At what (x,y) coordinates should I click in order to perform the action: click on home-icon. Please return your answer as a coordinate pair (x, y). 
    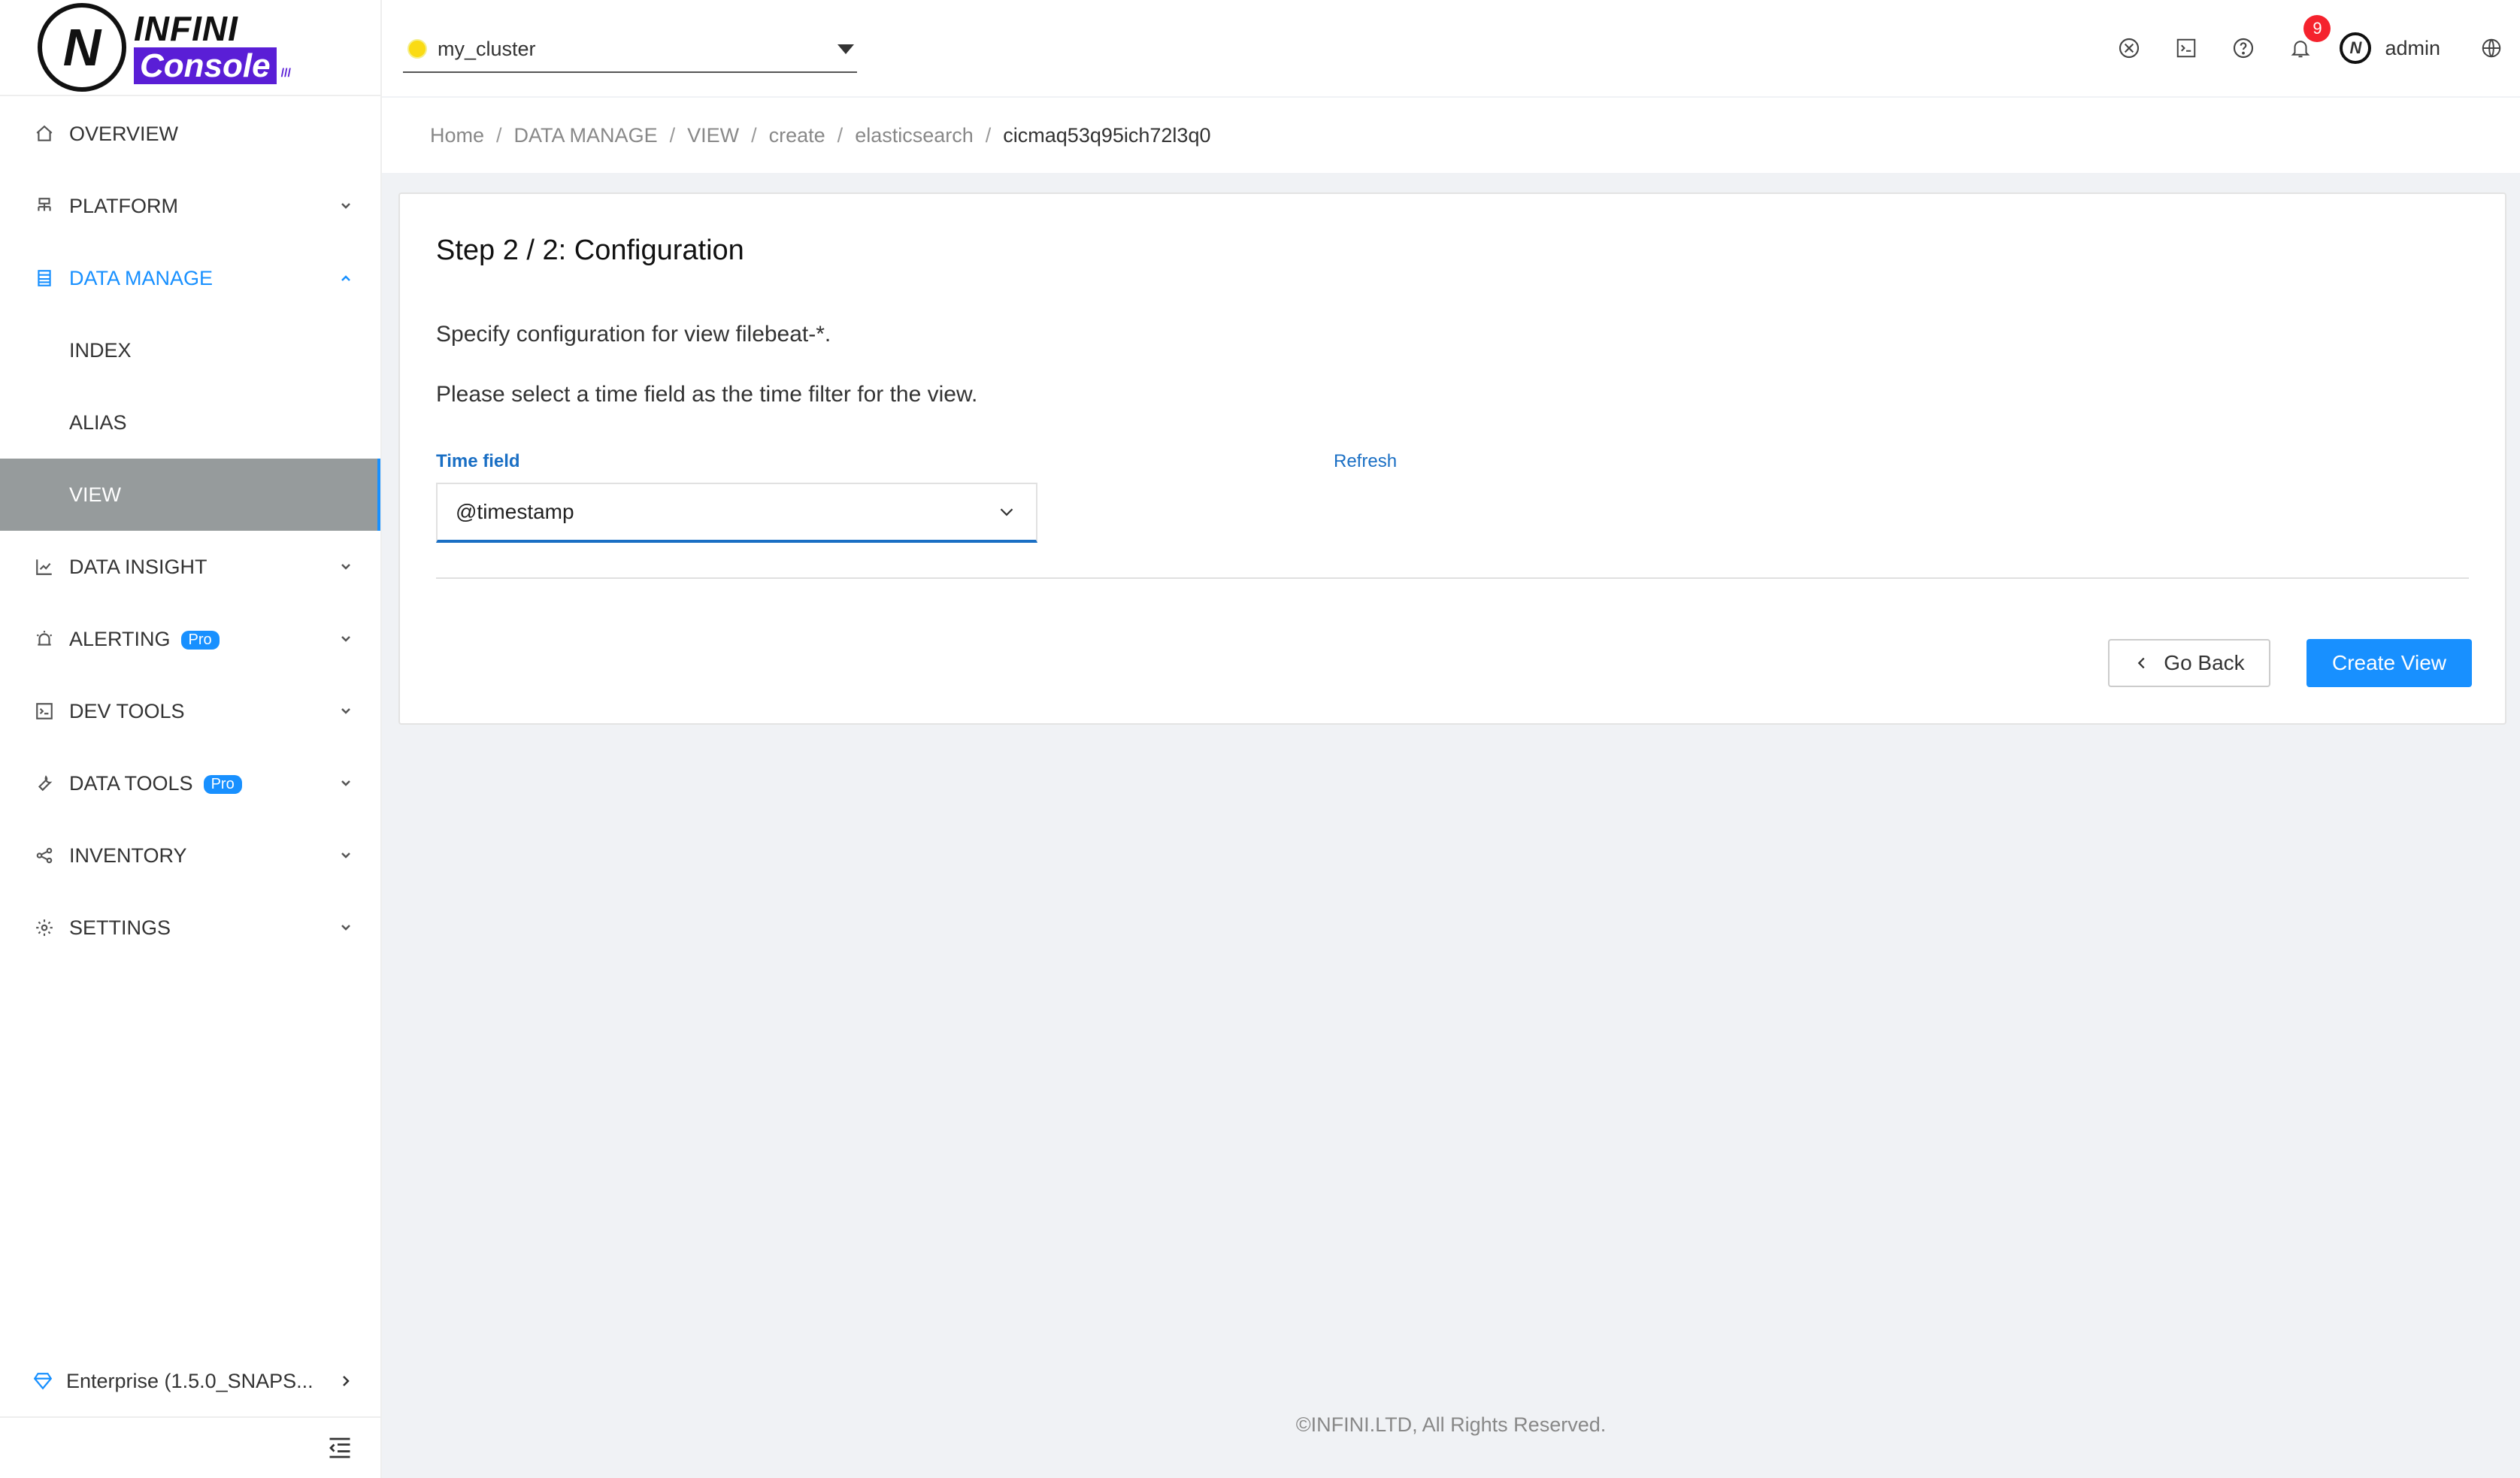
    Looking at the image, I should click on (44, 134).